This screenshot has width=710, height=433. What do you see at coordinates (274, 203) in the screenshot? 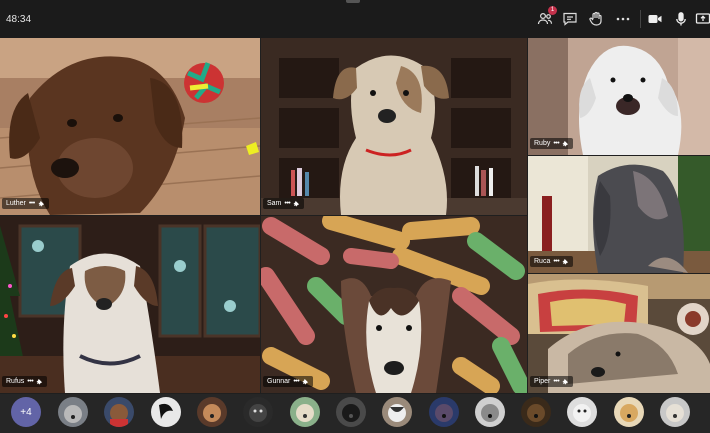
I see `participant-name: Sam` at bounding box center [274, 203].